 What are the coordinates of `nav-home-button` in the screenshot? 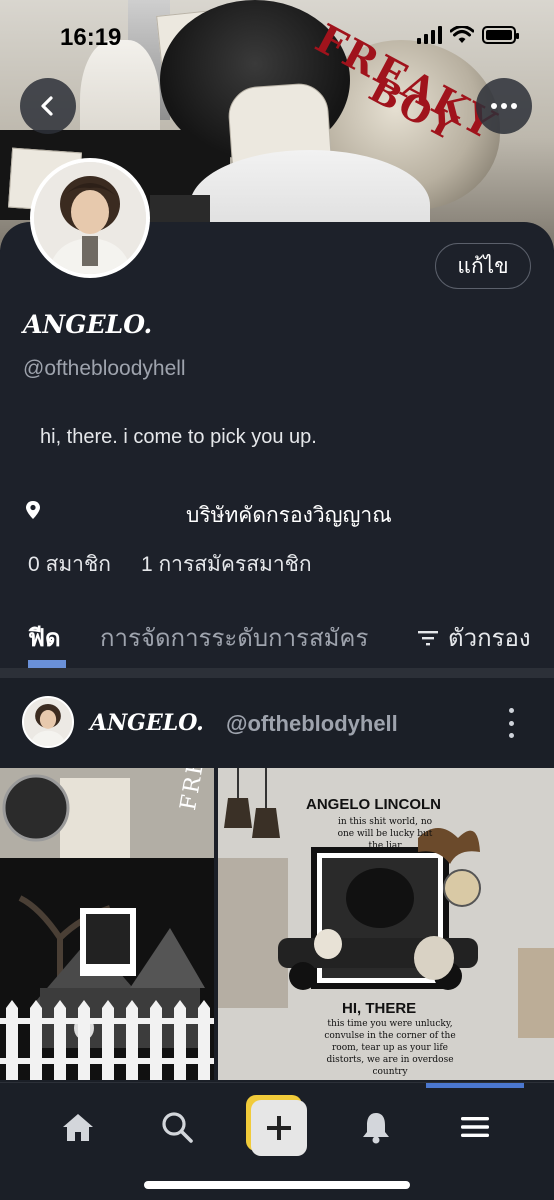 It's located at (78, 1127).